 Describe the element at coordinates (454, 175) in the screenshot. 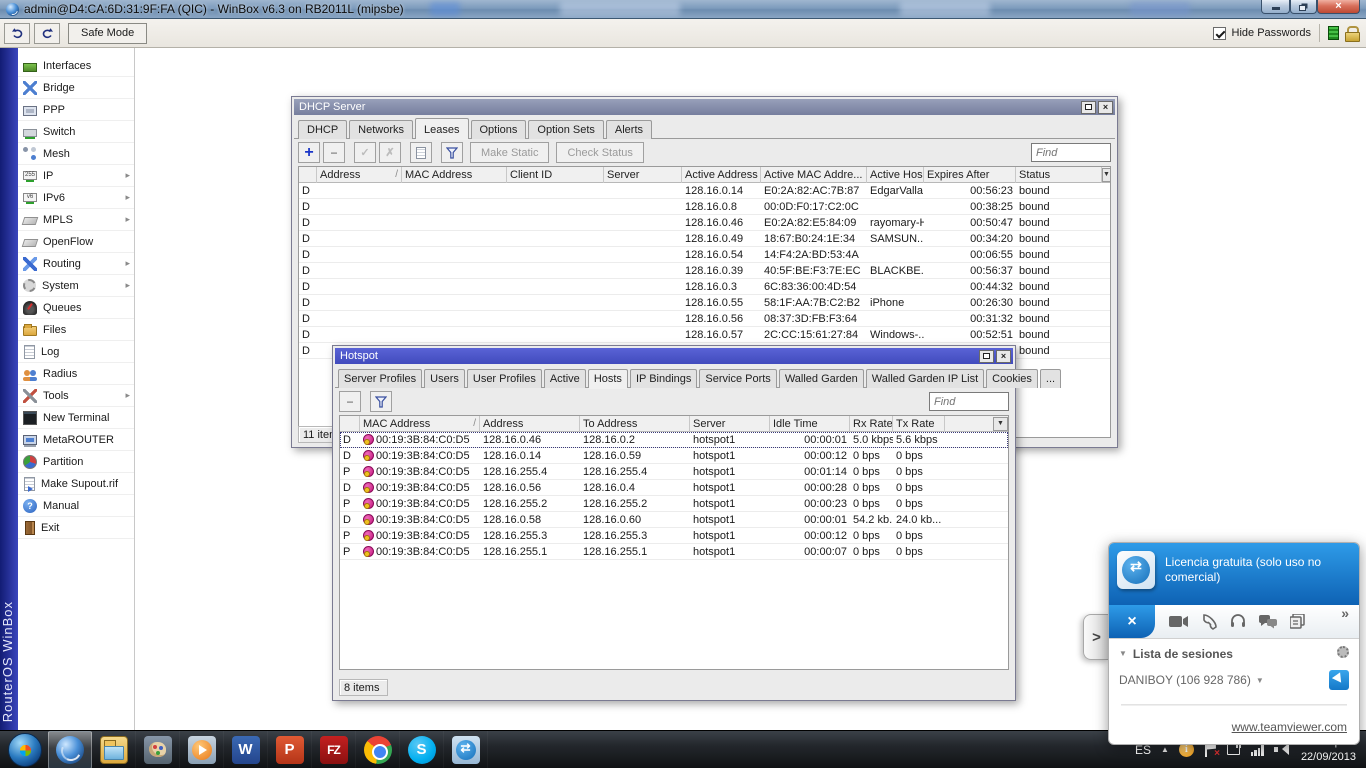

I see `column-header-mac: MAC Address` at that location.